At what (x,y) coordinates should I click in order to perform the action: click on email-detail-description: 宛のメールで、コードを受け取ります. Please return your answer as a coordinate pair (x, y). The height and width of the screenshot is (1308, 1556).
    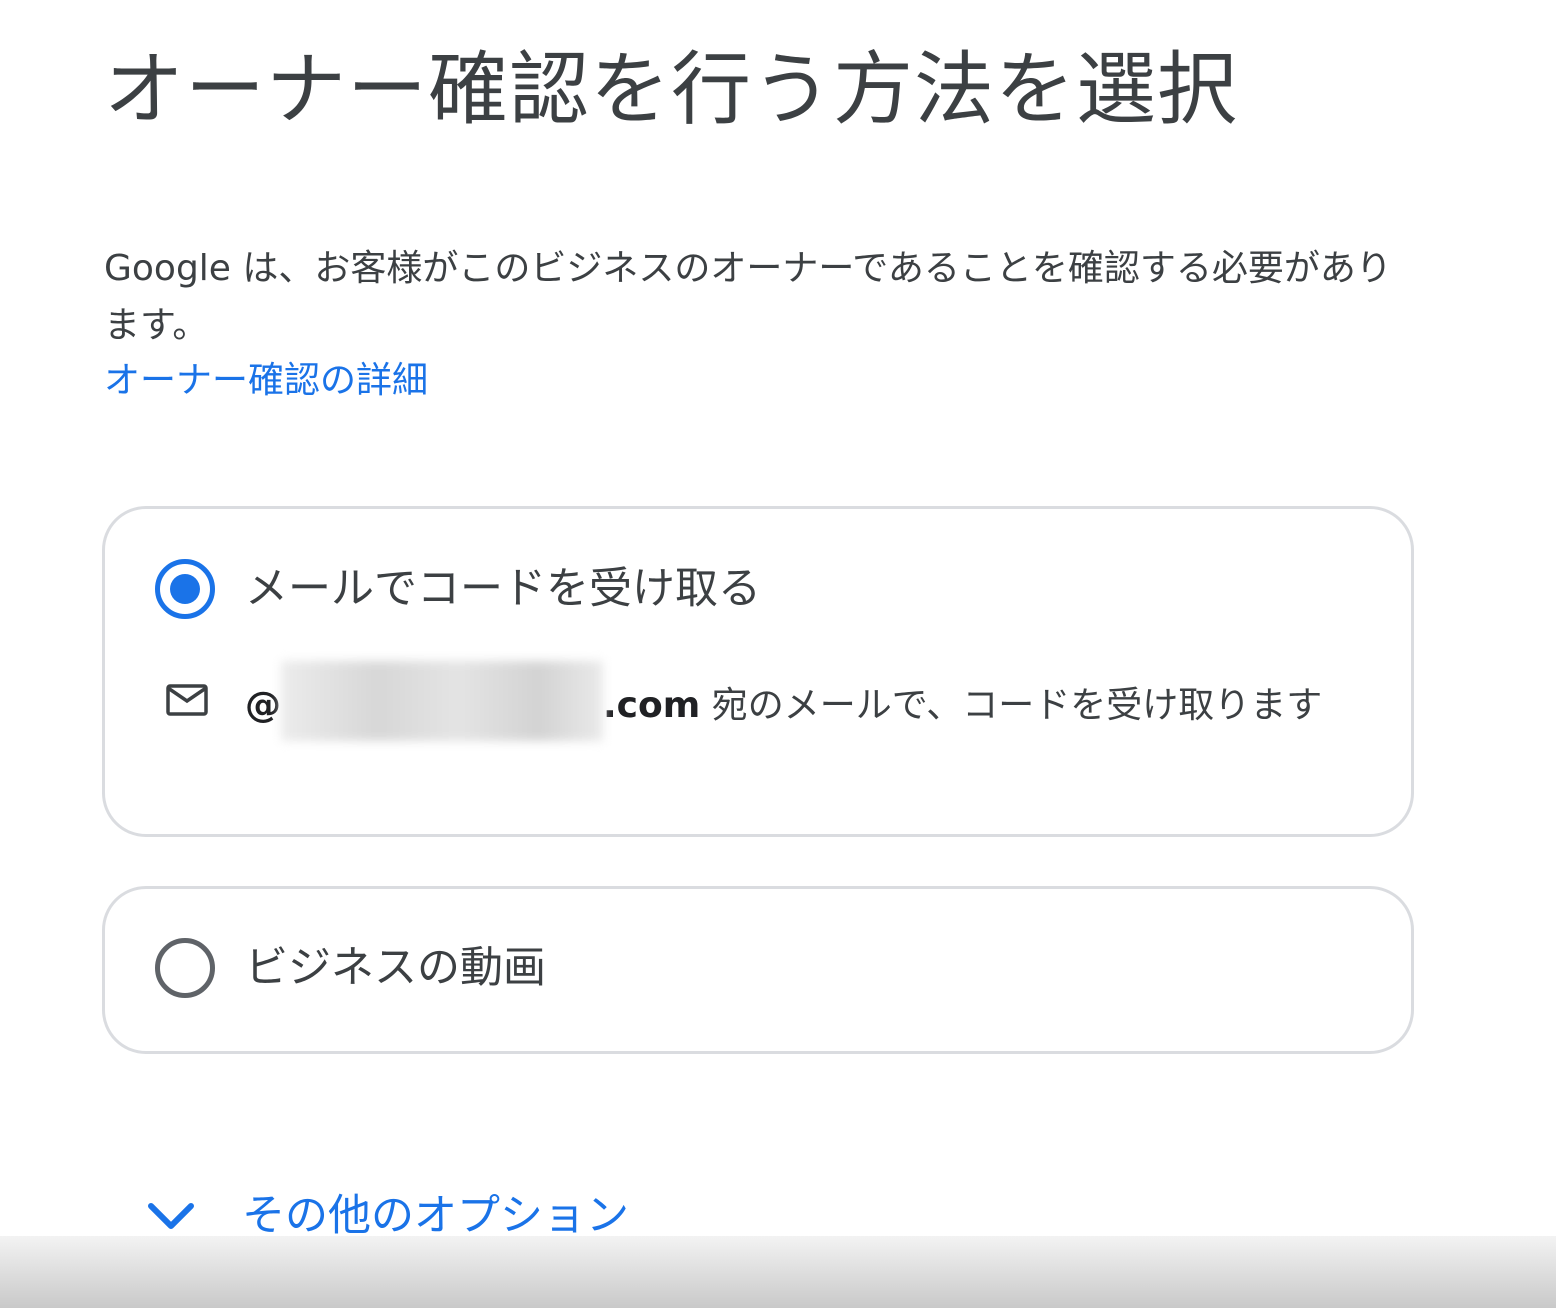
    Looking at the image, I should click on (1011, 705).